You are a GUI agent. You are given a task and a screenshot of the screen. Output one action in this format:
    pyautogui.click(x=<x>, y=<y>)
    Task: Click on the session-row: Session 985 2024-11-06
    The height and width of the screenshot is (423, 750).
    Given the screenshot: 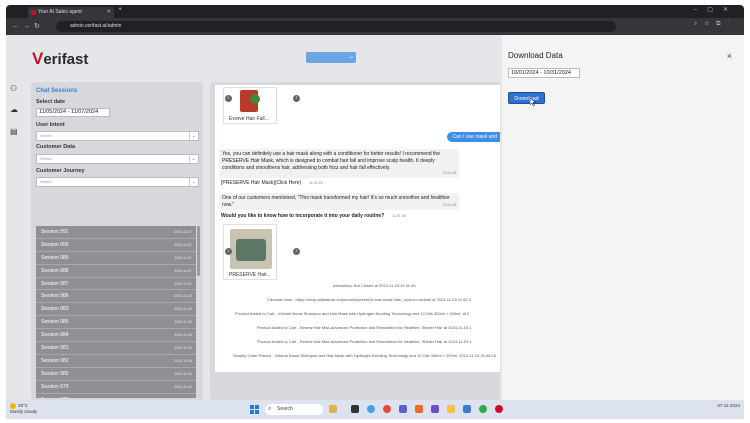 What is the action you would take?
    pyautogui.click(x=116, y=323)
    